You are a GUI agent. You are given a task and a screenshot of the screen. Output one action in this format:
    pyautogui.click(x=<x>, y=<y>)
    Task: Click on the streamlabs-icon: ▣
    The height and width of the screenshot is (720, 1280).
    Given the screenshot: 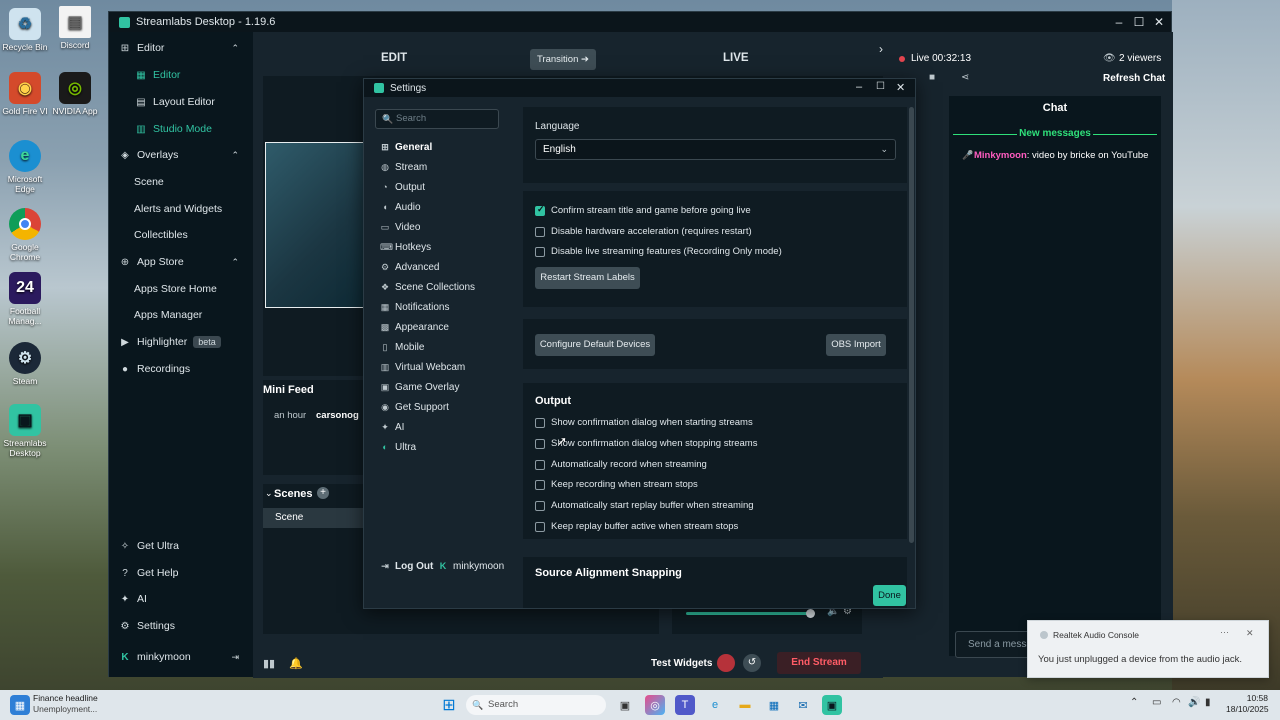 What is the action you would take?
    pyautogui.click(x=832, y=705)
    